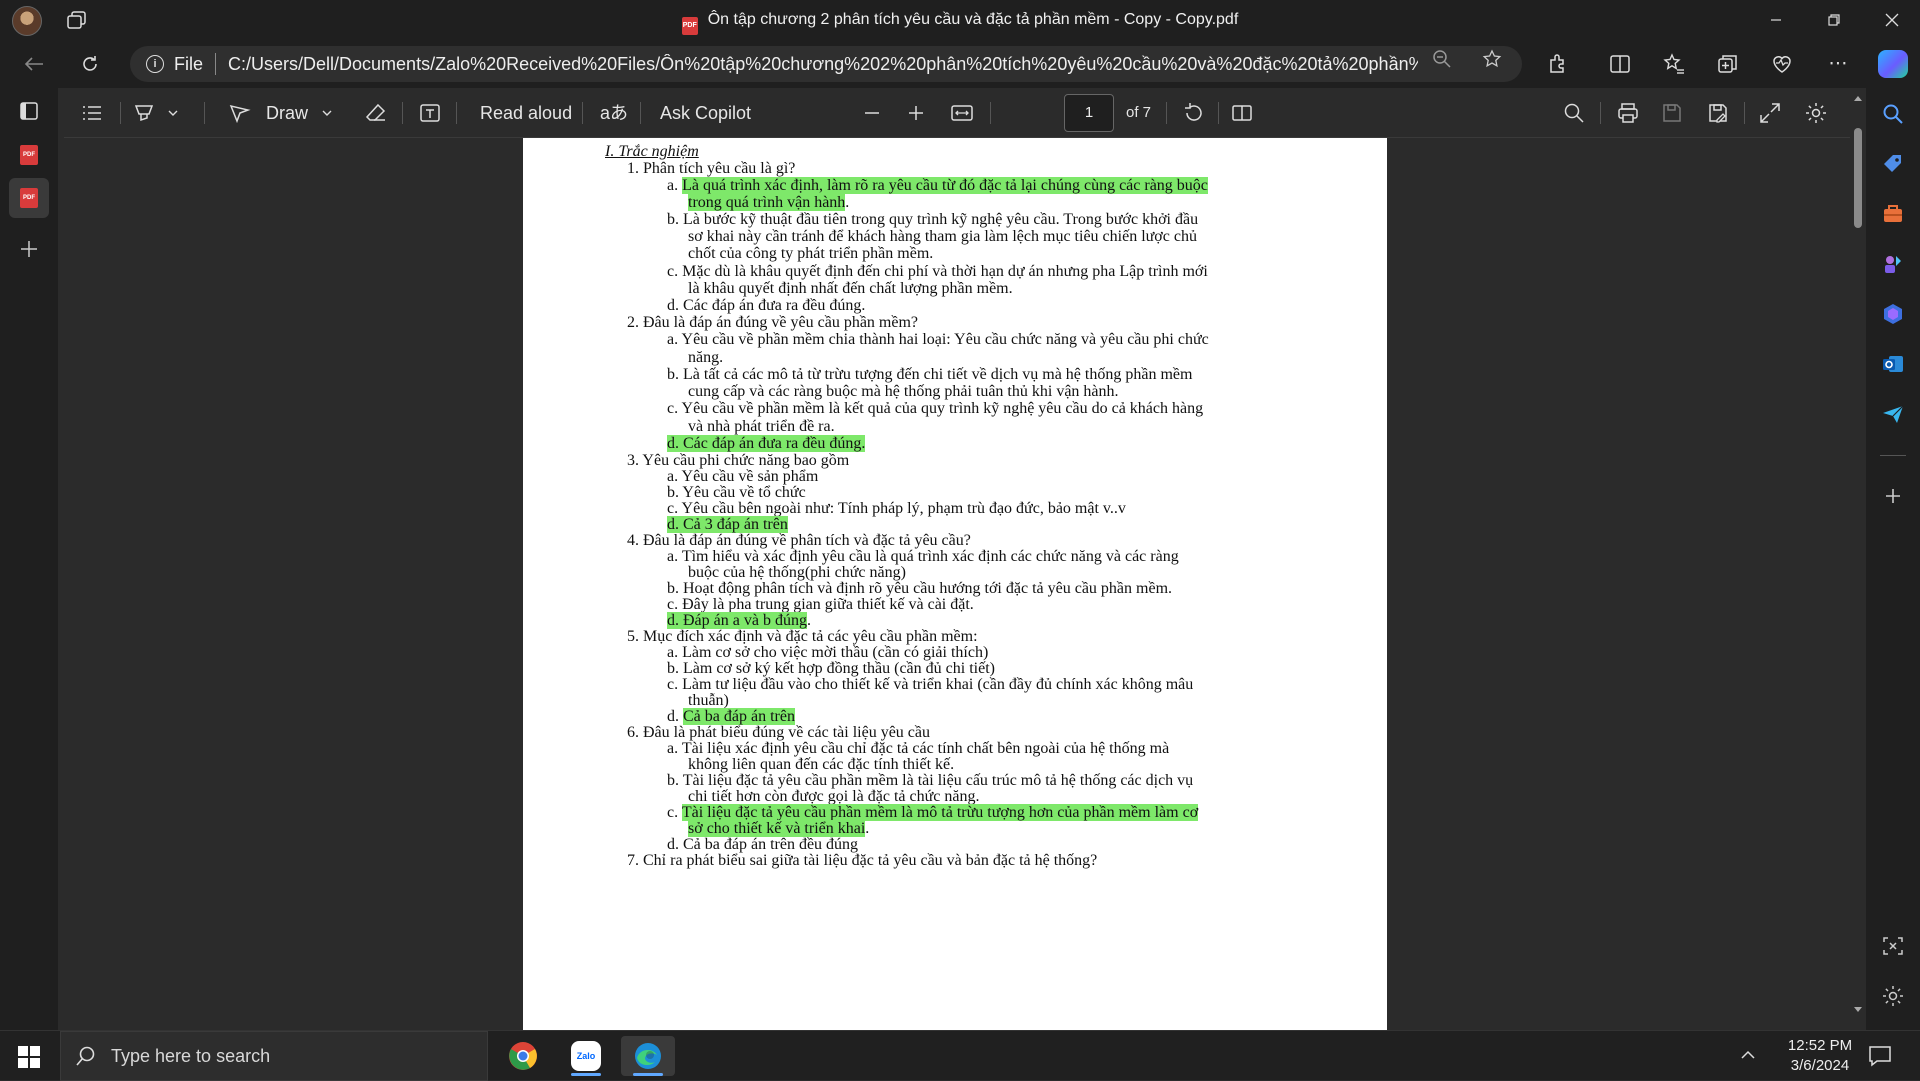 This screenshot has height=1081, width=1920. I want to click on draw-button: Draw, so click(287, 113).